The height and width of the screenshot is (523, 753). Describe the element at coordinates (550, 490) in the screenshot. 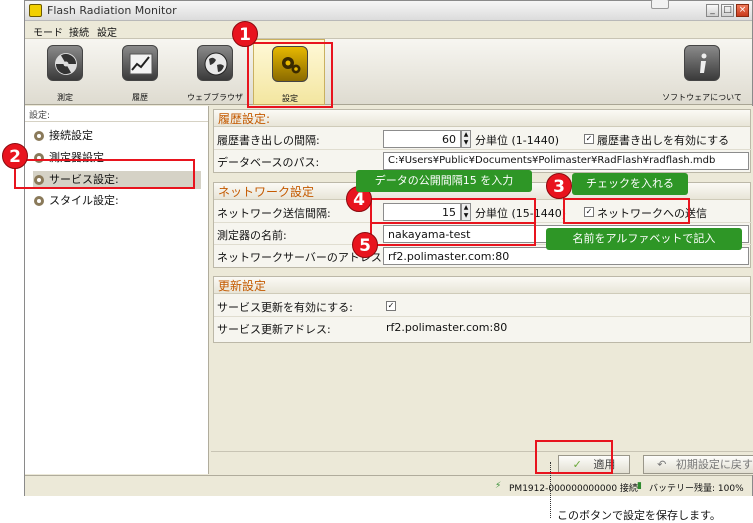

I see `pointer-line` at that location.